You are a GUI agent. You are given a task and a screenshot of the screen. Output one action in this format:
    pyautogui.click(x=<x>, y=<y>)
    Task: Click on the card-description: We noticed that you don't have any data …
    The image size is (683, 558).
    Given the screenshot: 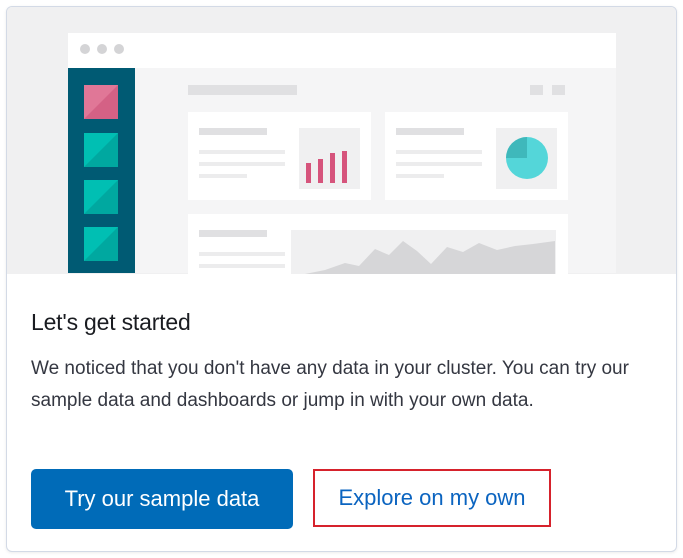 What is the action you would take?
    pyautogui.click(x=330, y=384)
    